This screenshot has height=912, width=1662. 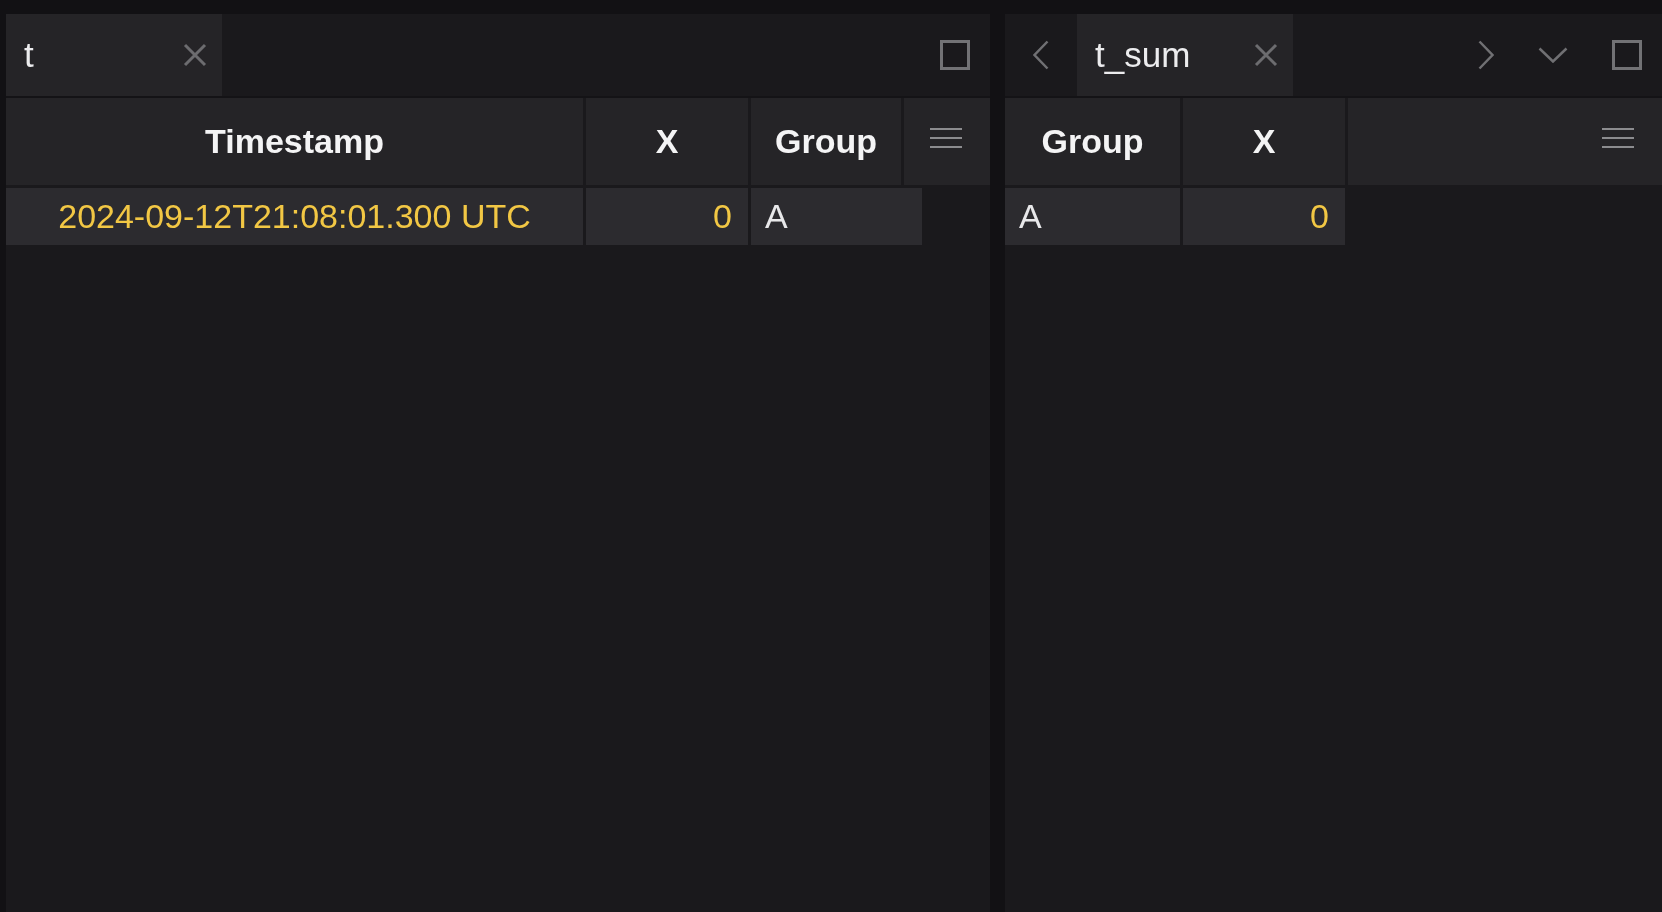 What do you see at coordinates (114, 55) in the screenshot?
I see `tab: t` at bounding box center [114, 55].